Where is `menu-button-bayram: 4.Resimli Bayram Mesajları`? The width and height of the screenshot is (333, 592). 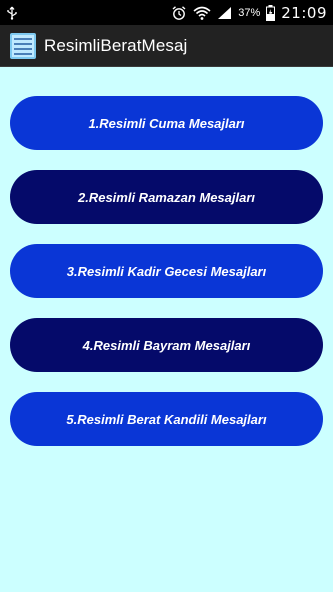 menu-button-bayram: 4.Resimli Bayram Mesajları is located at coordinates (166, 345).